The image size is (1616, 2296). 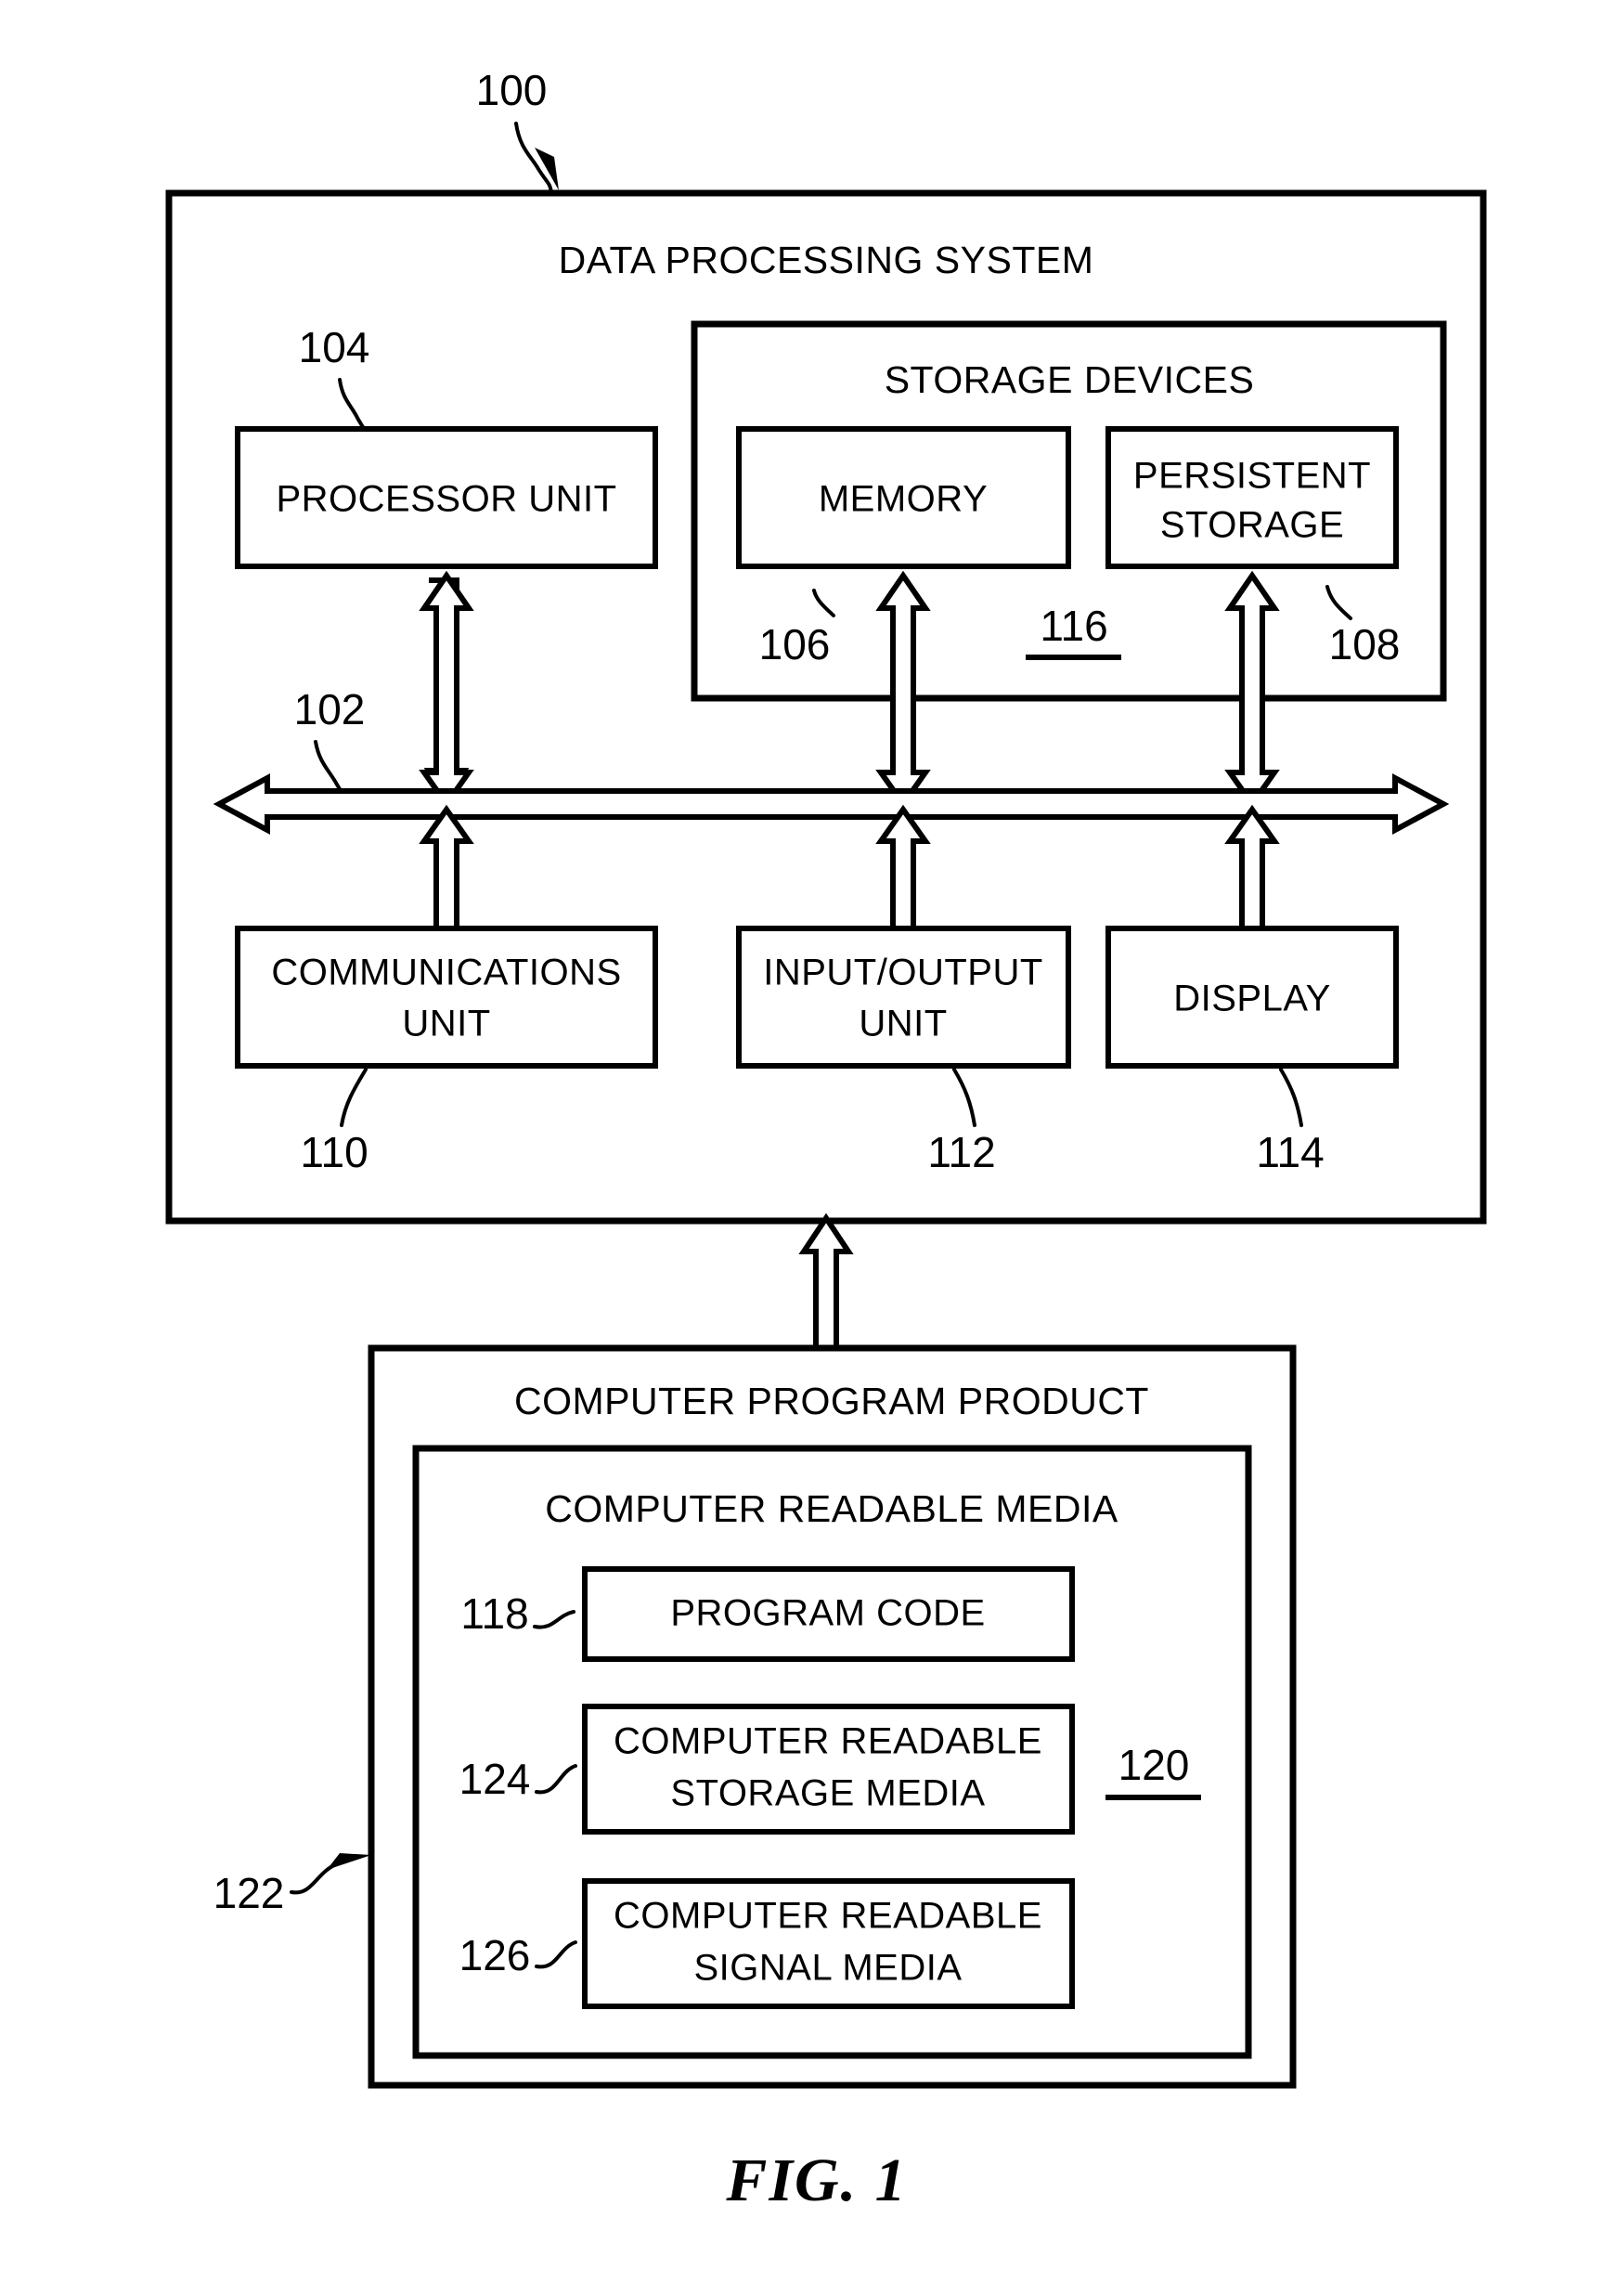 I want to click on ref-122: 122, so click(x=249, y=1893).